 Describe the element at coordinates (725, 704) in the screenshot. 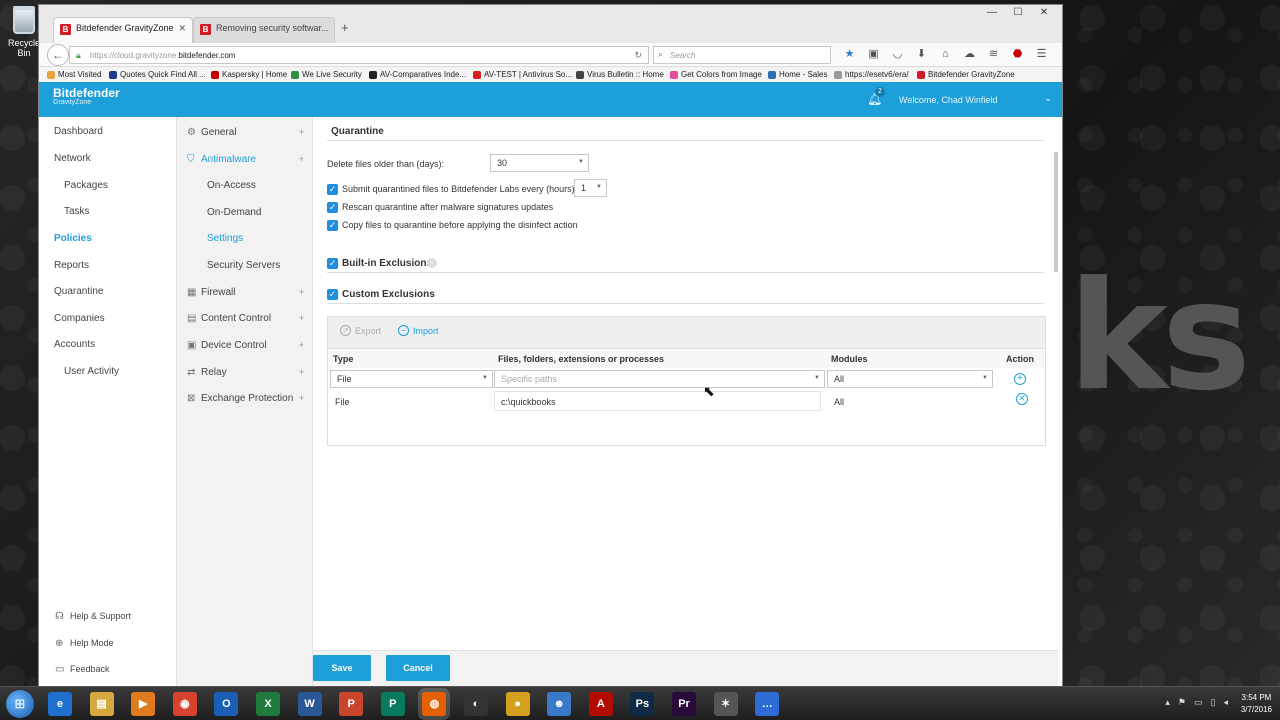

I see `taskbar-app-17-icon: ✶` at that location.